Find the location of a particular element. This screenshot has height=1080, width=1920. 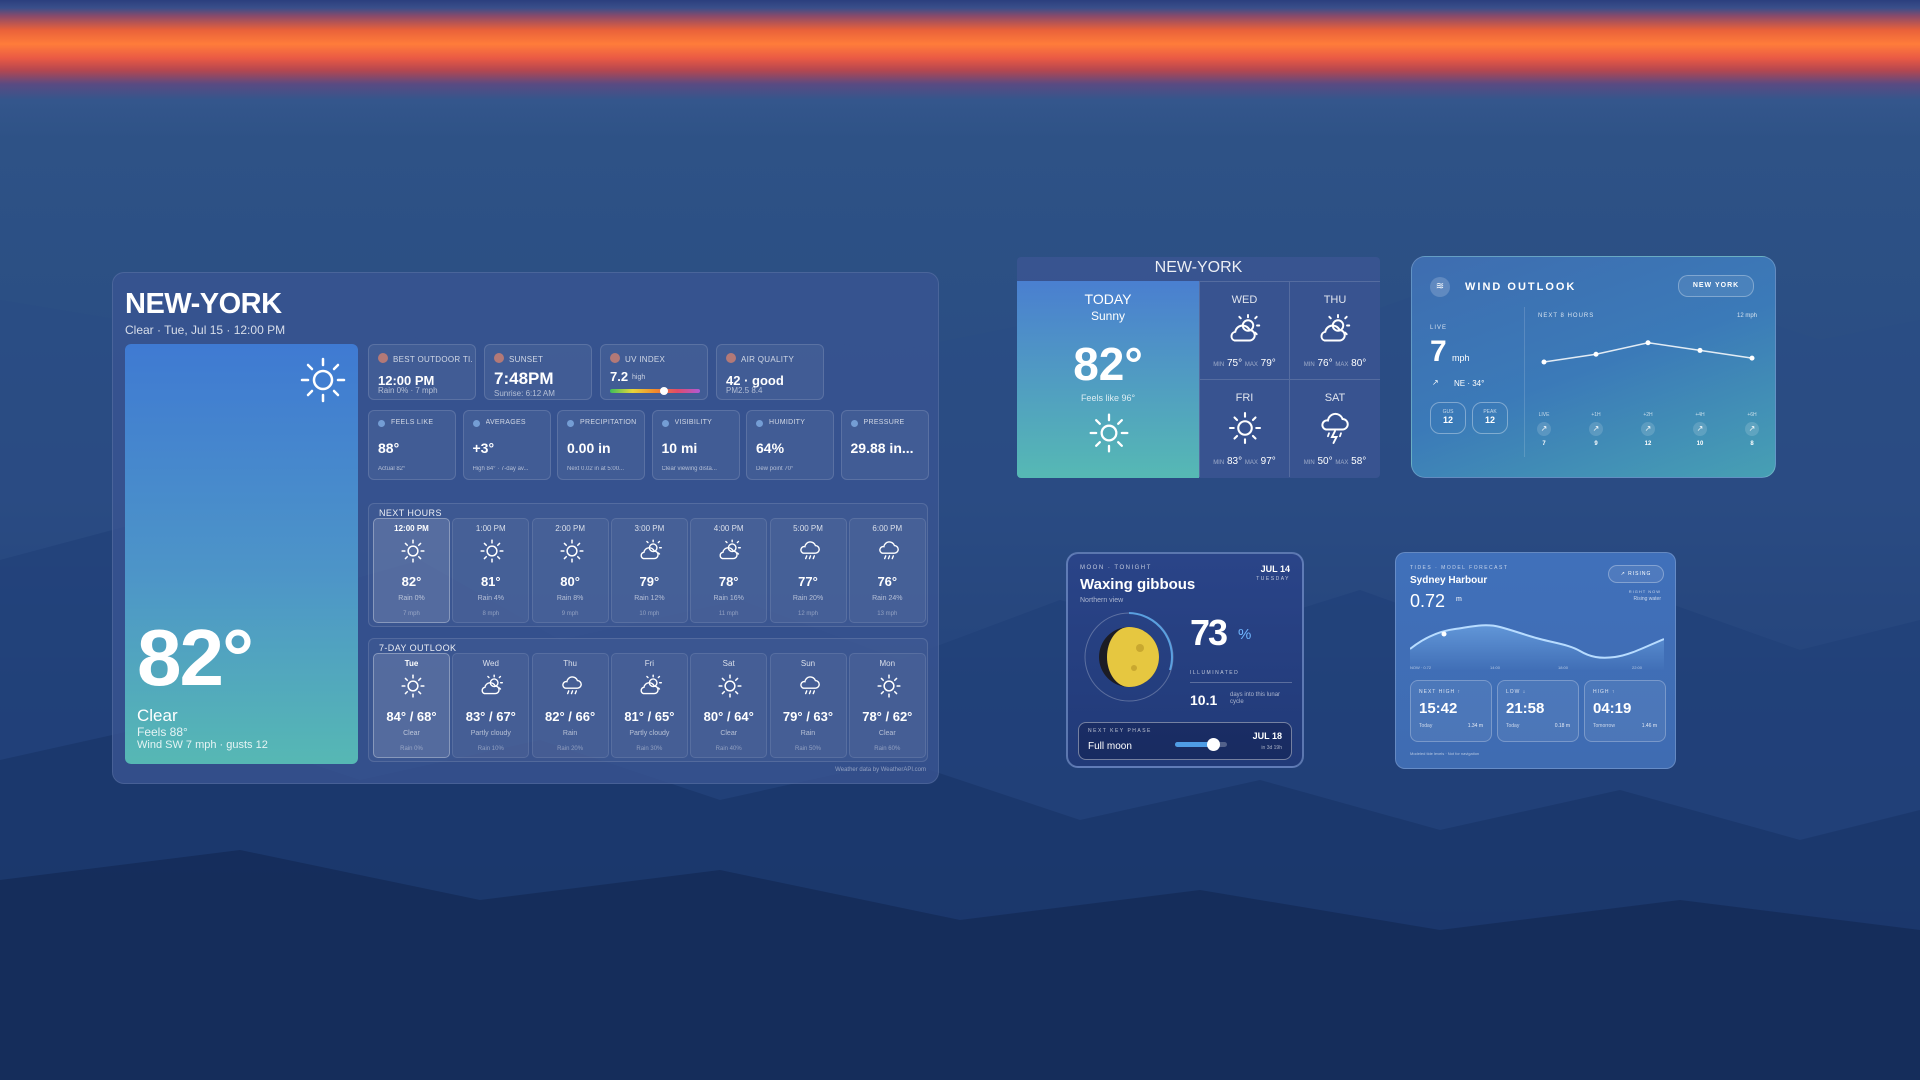

tide-axis-label: 18:00 is located at coordinates (1563, 667).